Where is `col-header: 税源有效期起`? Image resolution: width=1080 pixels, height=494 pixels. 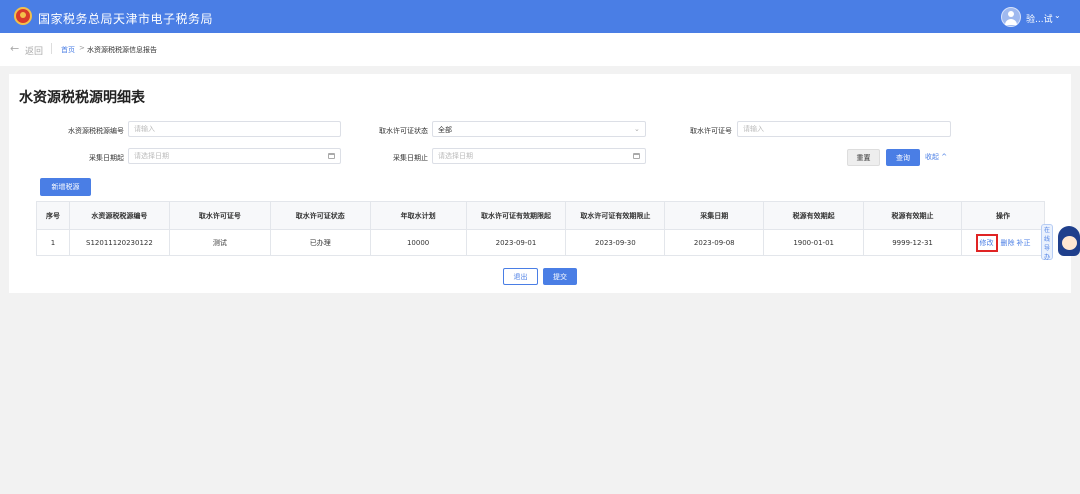 col-header: 税源有效期起 is located at coordinates (814, 215).